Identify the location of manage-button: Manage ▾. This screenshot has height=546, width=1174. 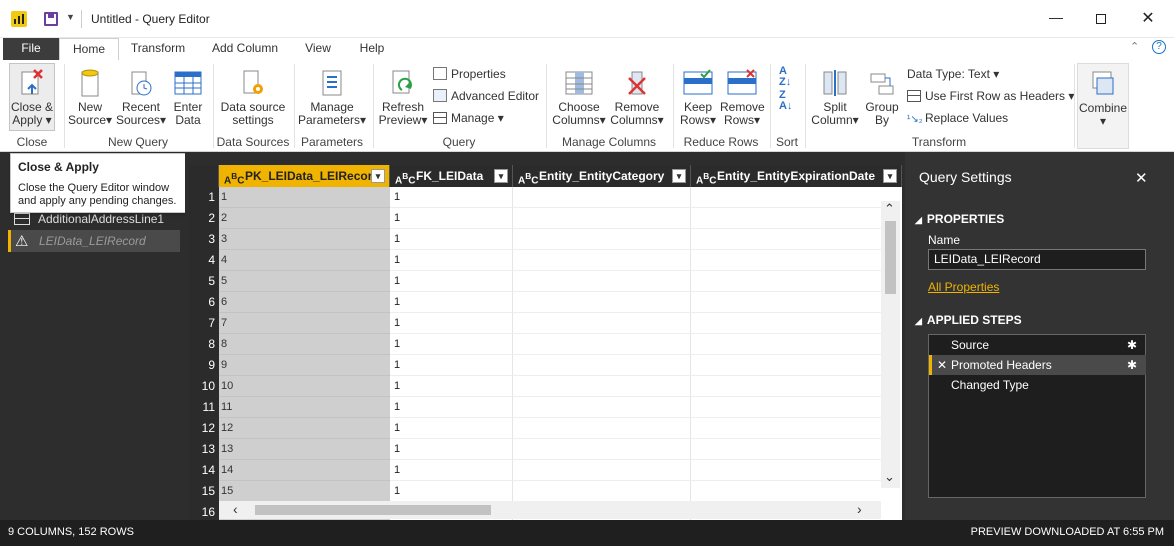
(468, 118).